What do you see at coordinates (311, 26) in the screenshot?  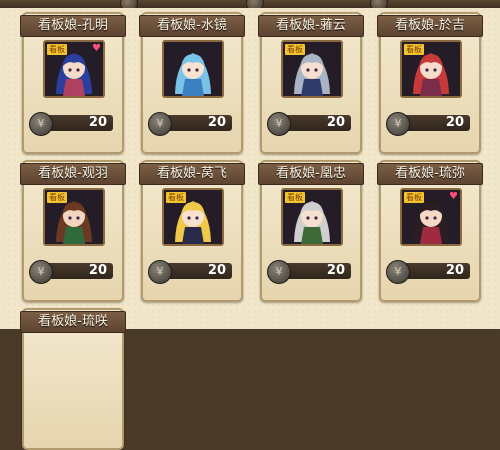 I see `card-title: 看板娘-蕥云` at bounding box center [311, 26].